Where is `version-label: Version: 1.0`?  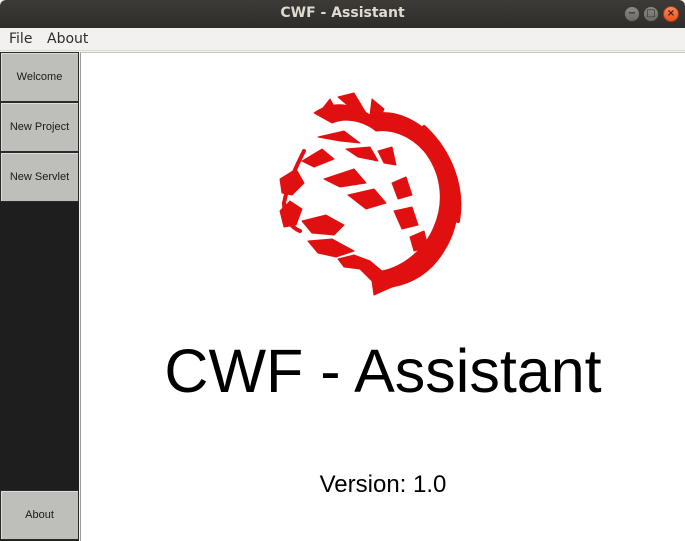
version-label: Version: 1.0 is located at coordinates (383, 484).